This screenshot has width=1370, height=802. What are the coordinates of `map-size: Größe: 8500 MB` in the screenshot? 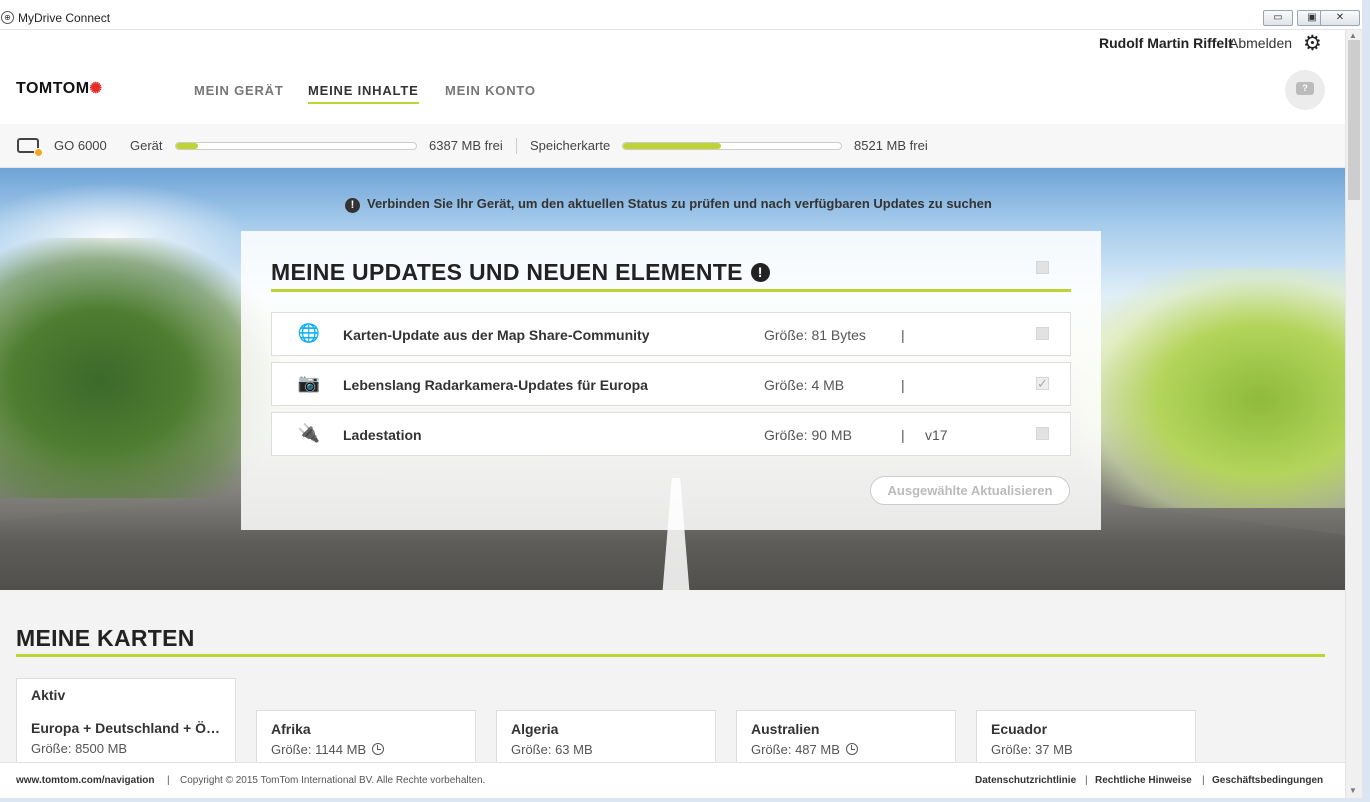 It's located at (126, 748).